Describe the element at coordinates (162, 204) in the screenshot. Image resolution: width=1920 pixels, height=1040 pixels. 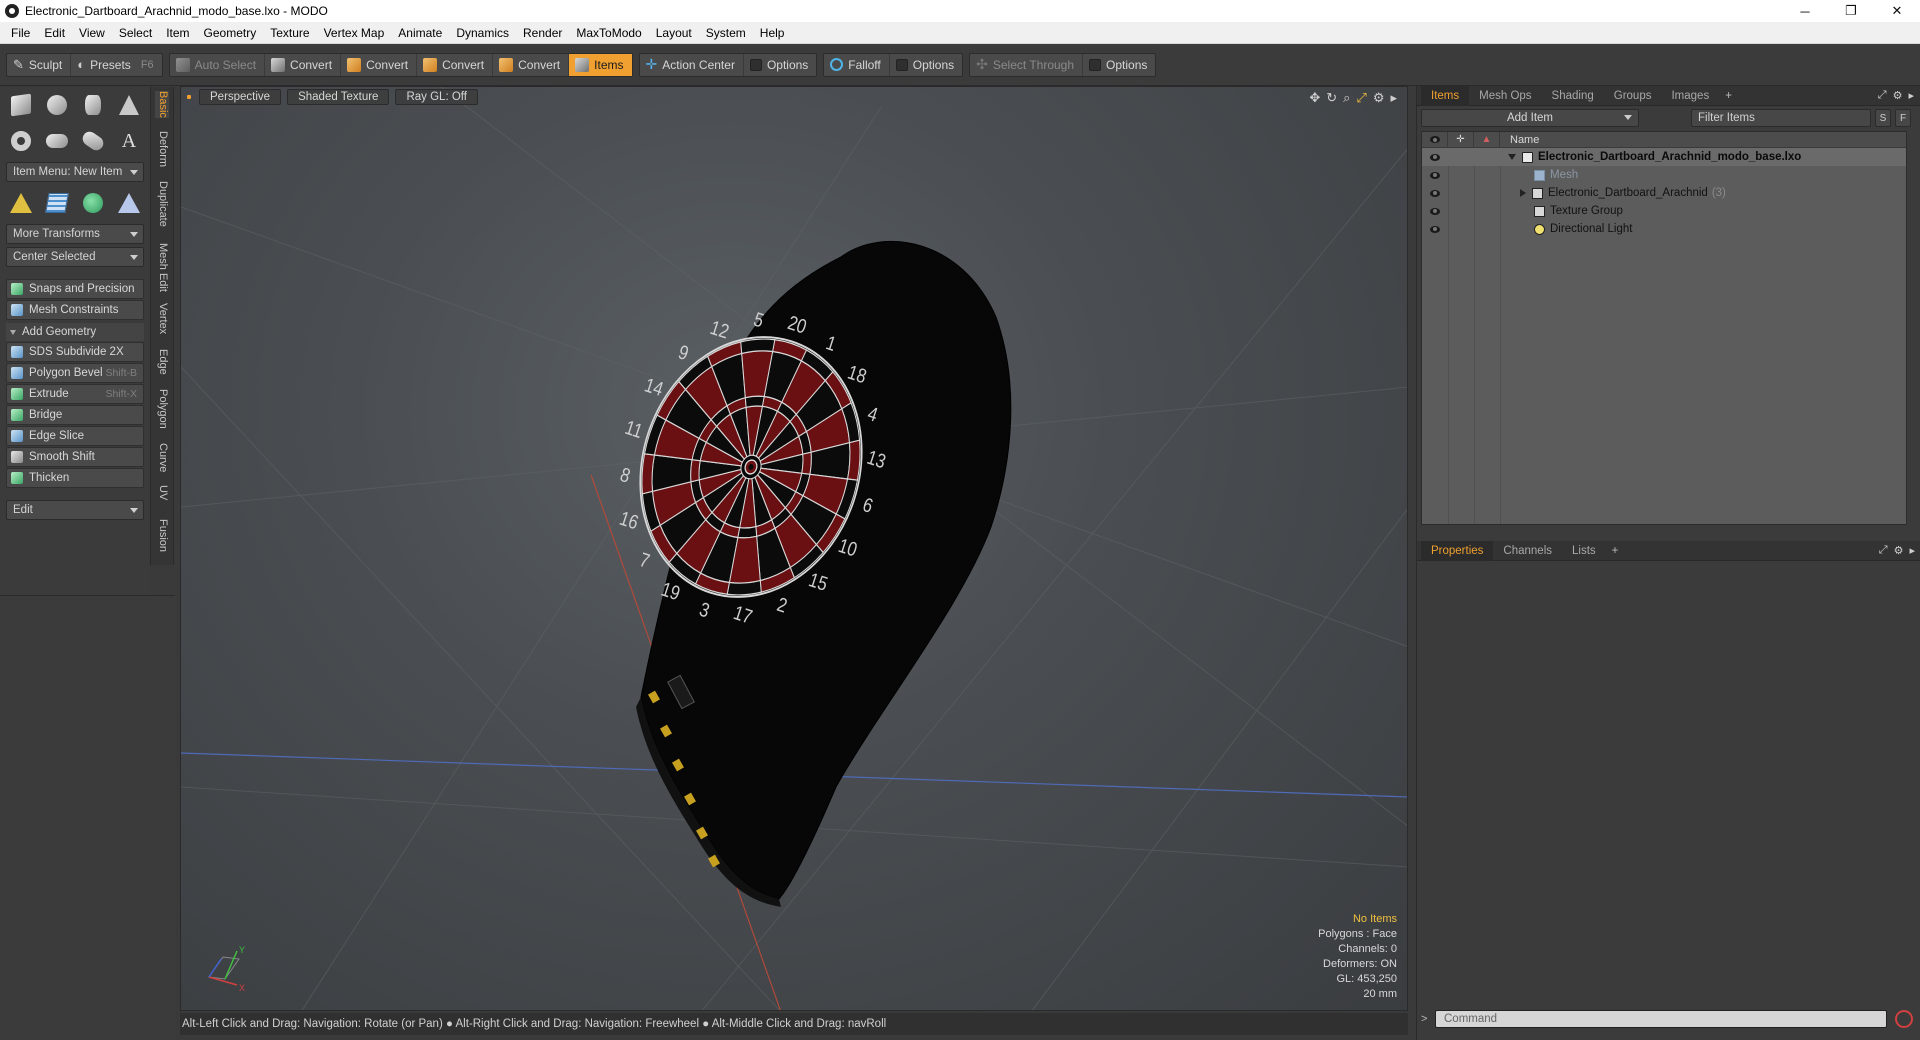
I see `tab-duplicate: Duplicate` at that location.